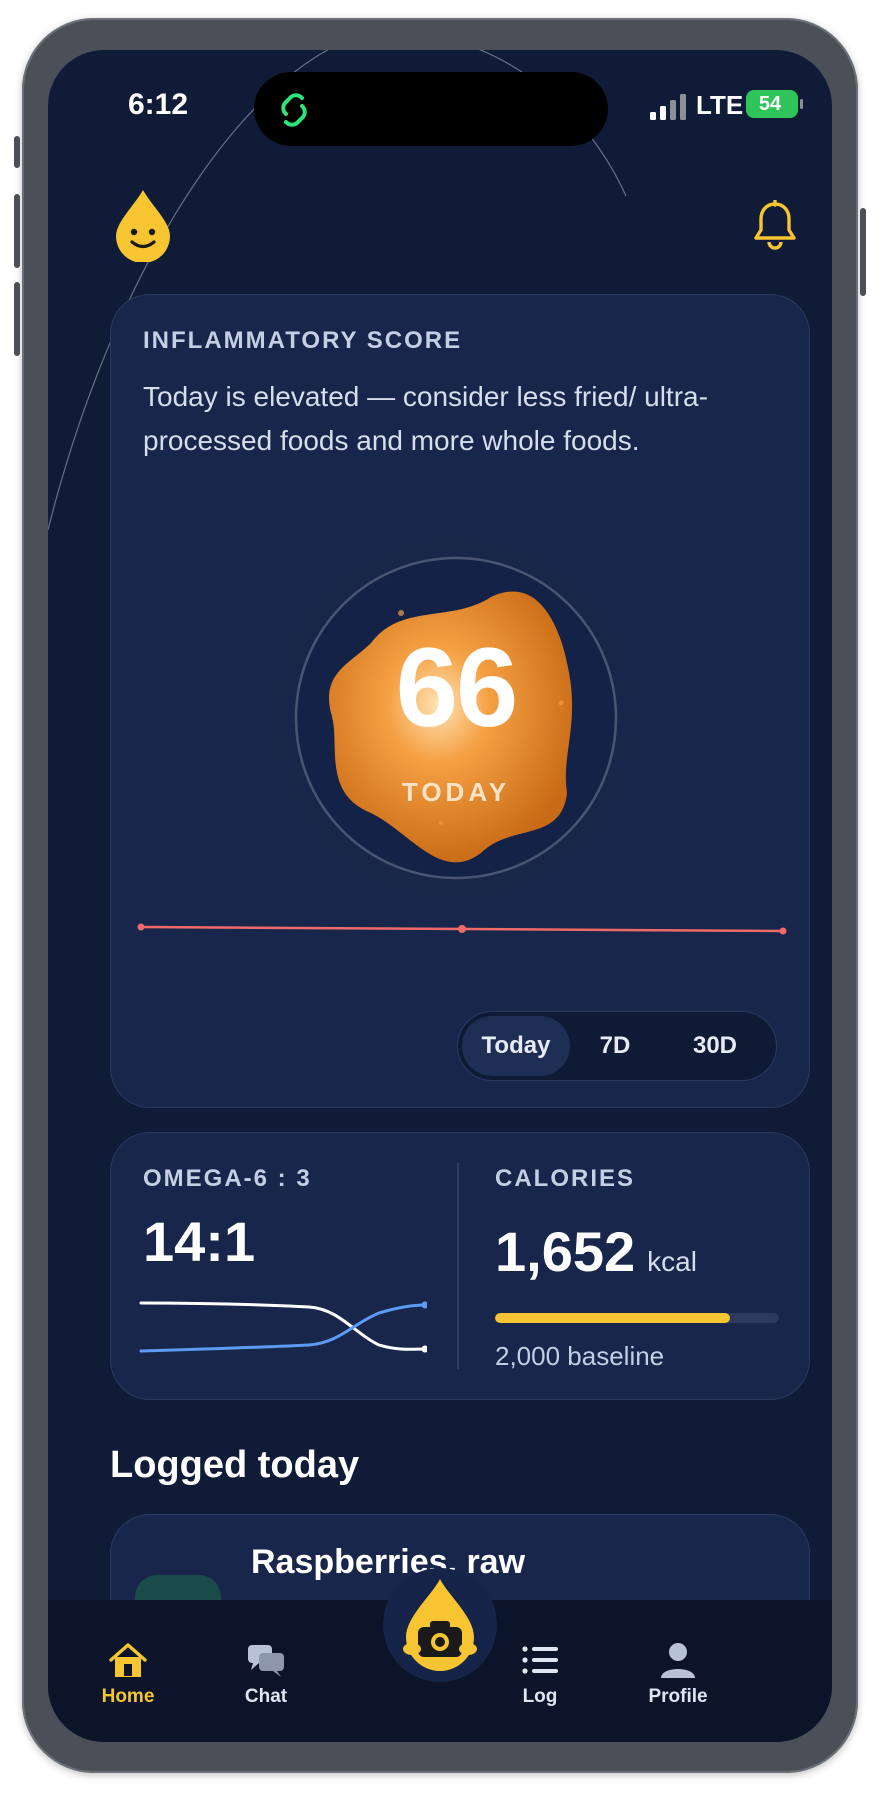 This screenshot has width=881, height=1793. I want to click on calories-baseline: 2,000 baseline, so click(580, 1356).